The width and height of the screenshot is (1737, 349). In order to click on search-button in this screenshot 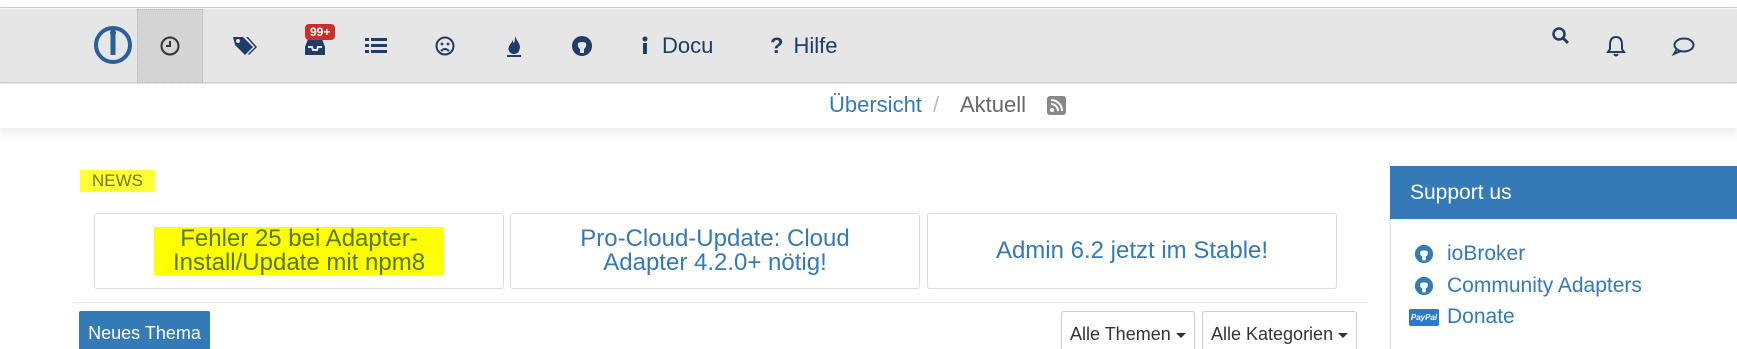, I will do `click(1561, 36)`.